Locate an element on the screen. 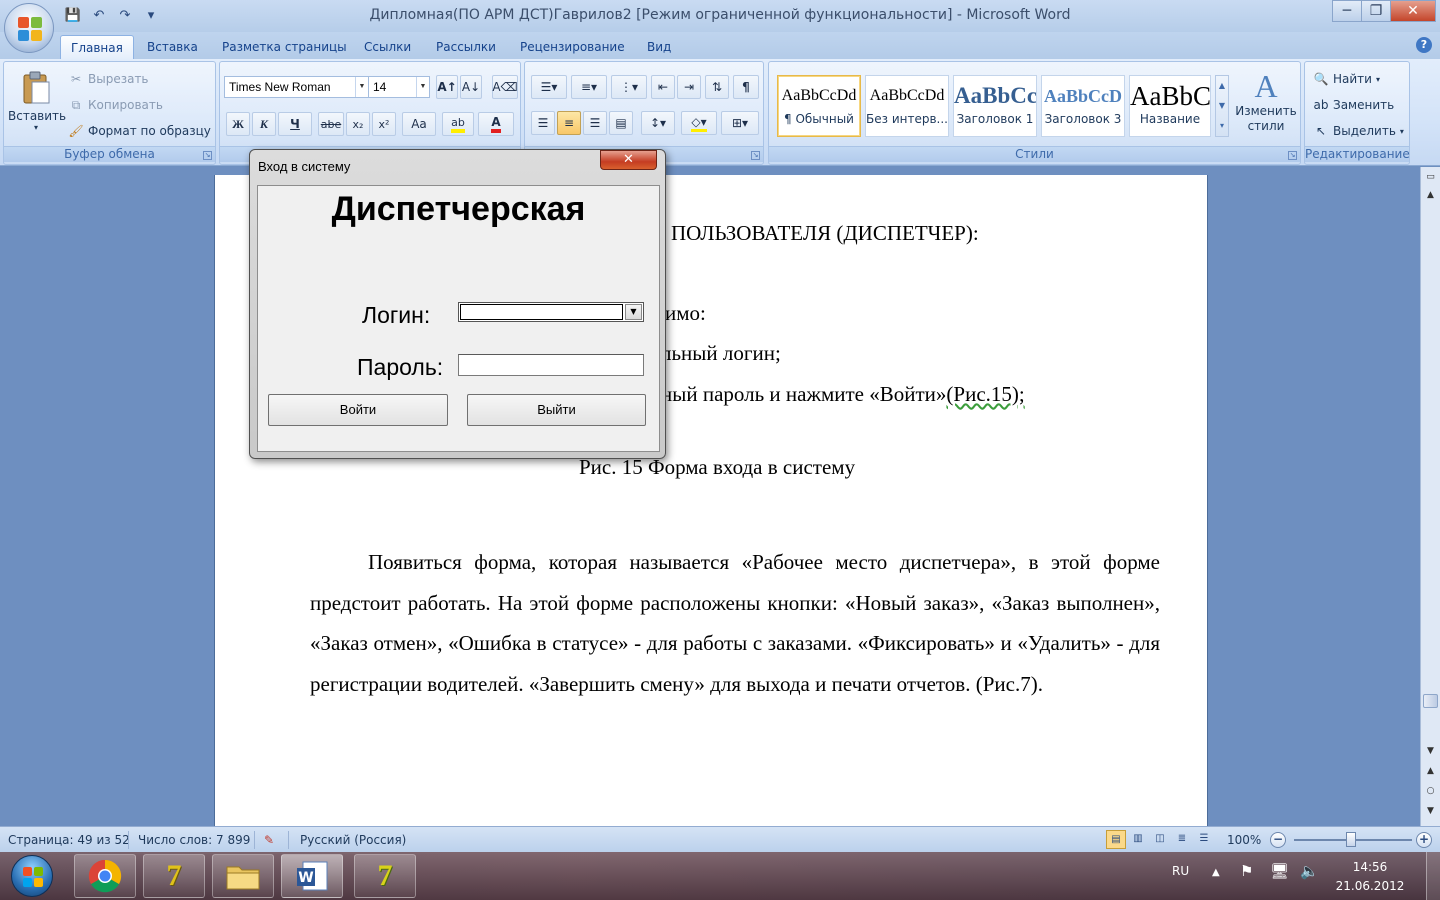 Image resolution: width=1440 pixels, height=900 pixels. borders-button: ⊞▾ is located at coordinates (740, 123).